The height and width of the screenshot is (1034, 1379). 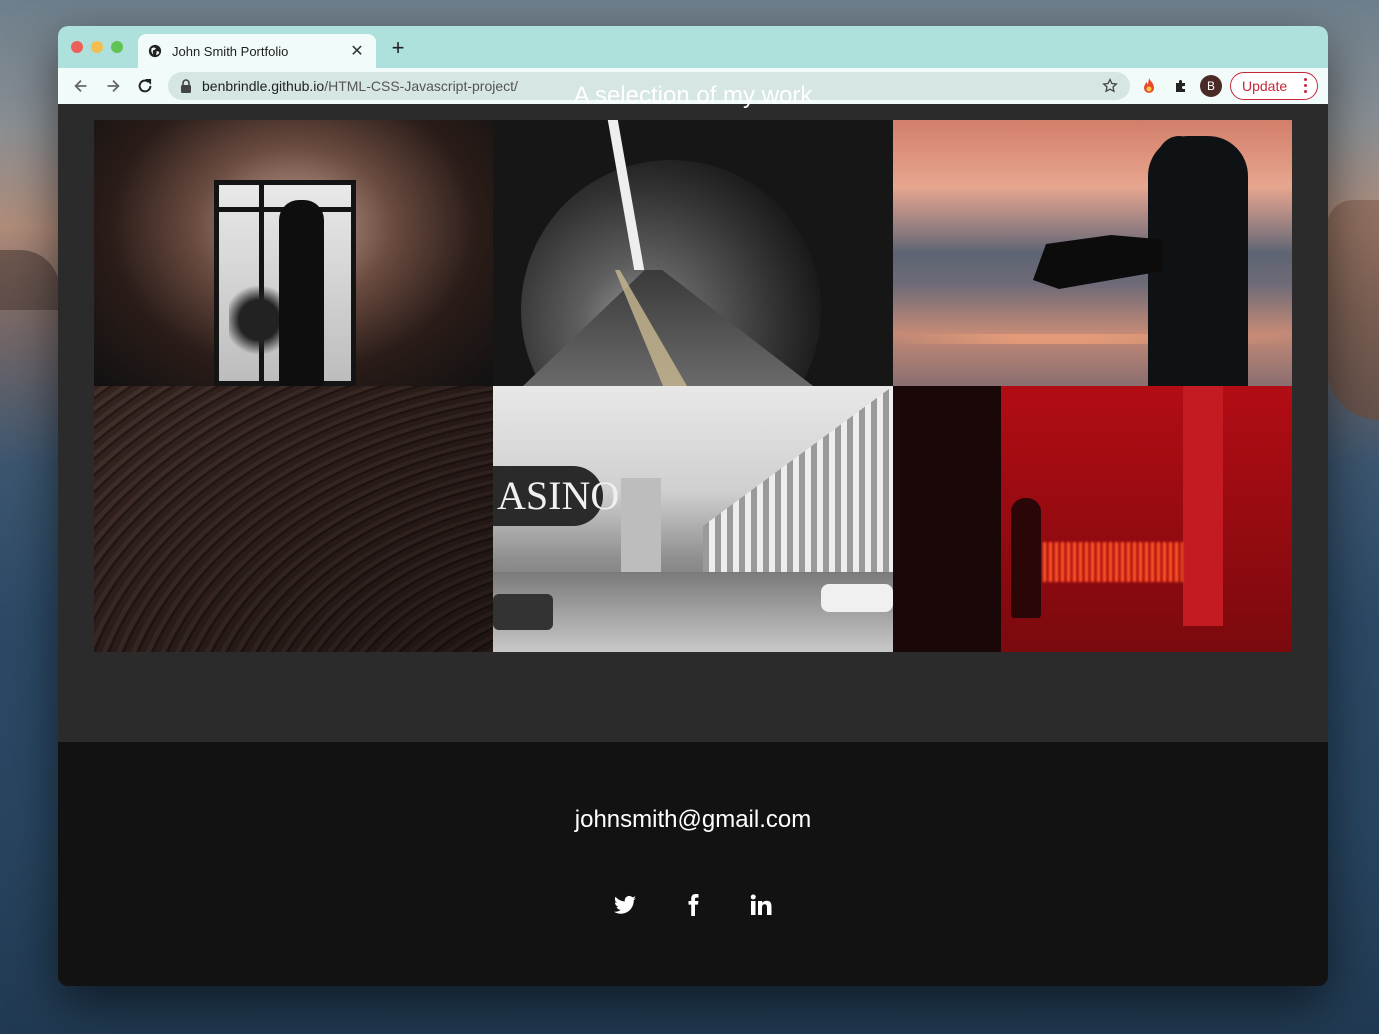 I want to click on corridor-silhouette-photo, so click(x=293, y=253).